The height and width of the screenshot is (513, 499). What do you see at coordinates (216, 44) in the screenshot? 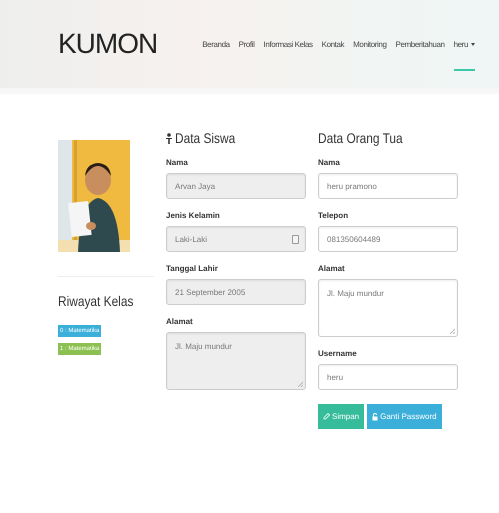
I see `nav-link: Beranda` at bounding box center [216, 44].